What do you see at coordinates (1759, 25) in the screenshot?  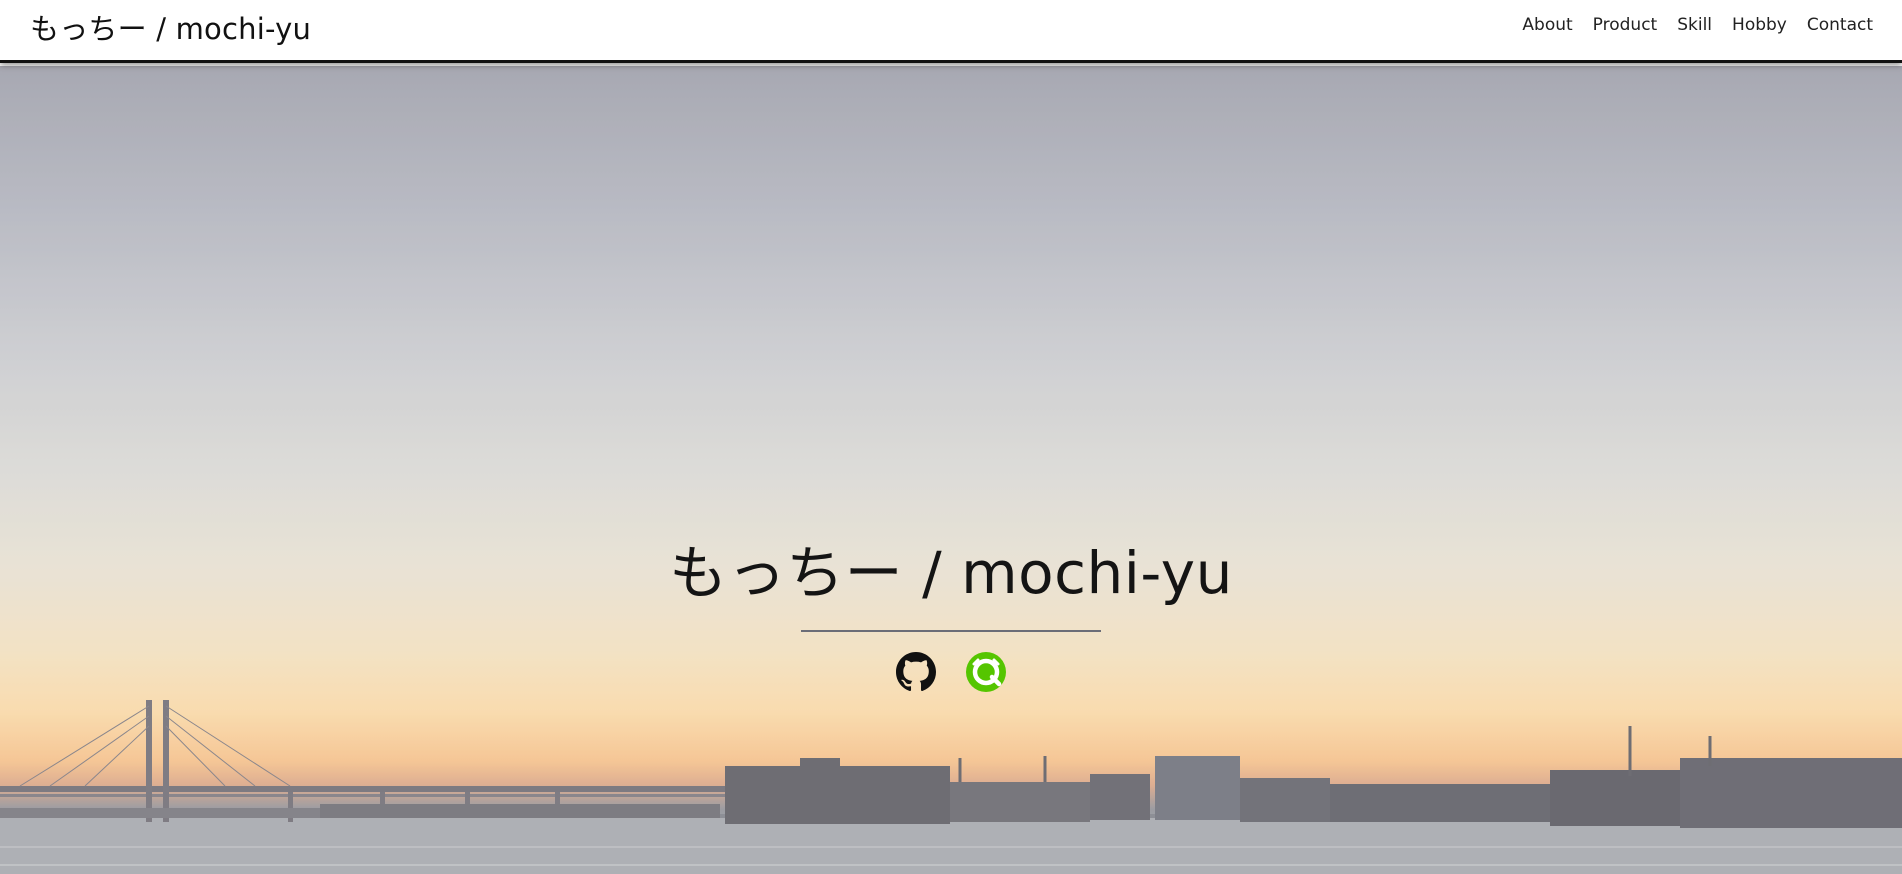 I see `nav-link-hobby: Hobby` at bounding box center [1759, 25].